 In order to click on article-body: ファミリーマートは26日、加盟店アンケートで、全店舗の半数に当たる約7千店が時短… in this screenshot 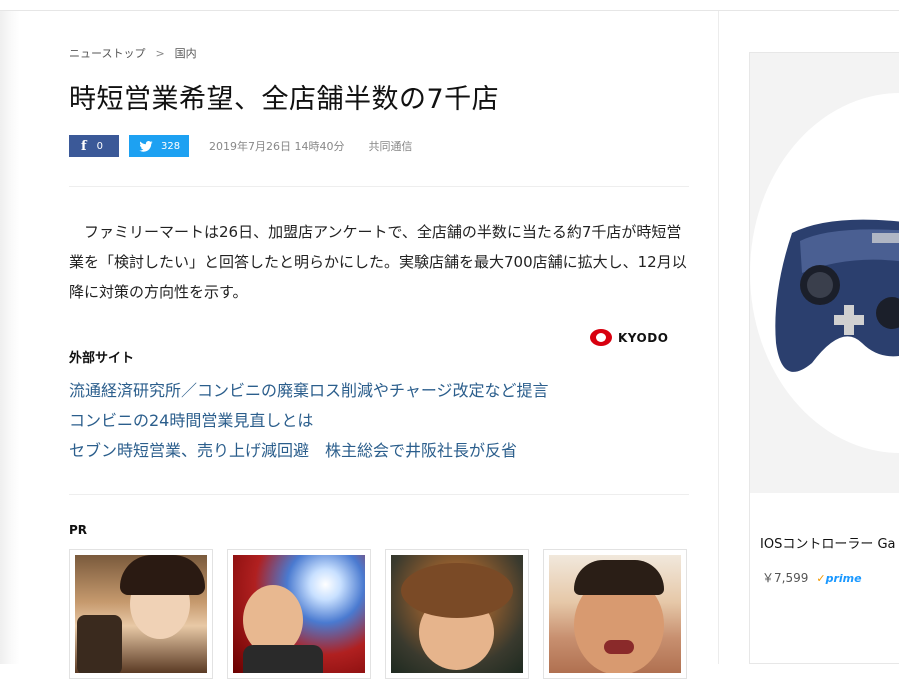, I will do `click(378, 262)`.